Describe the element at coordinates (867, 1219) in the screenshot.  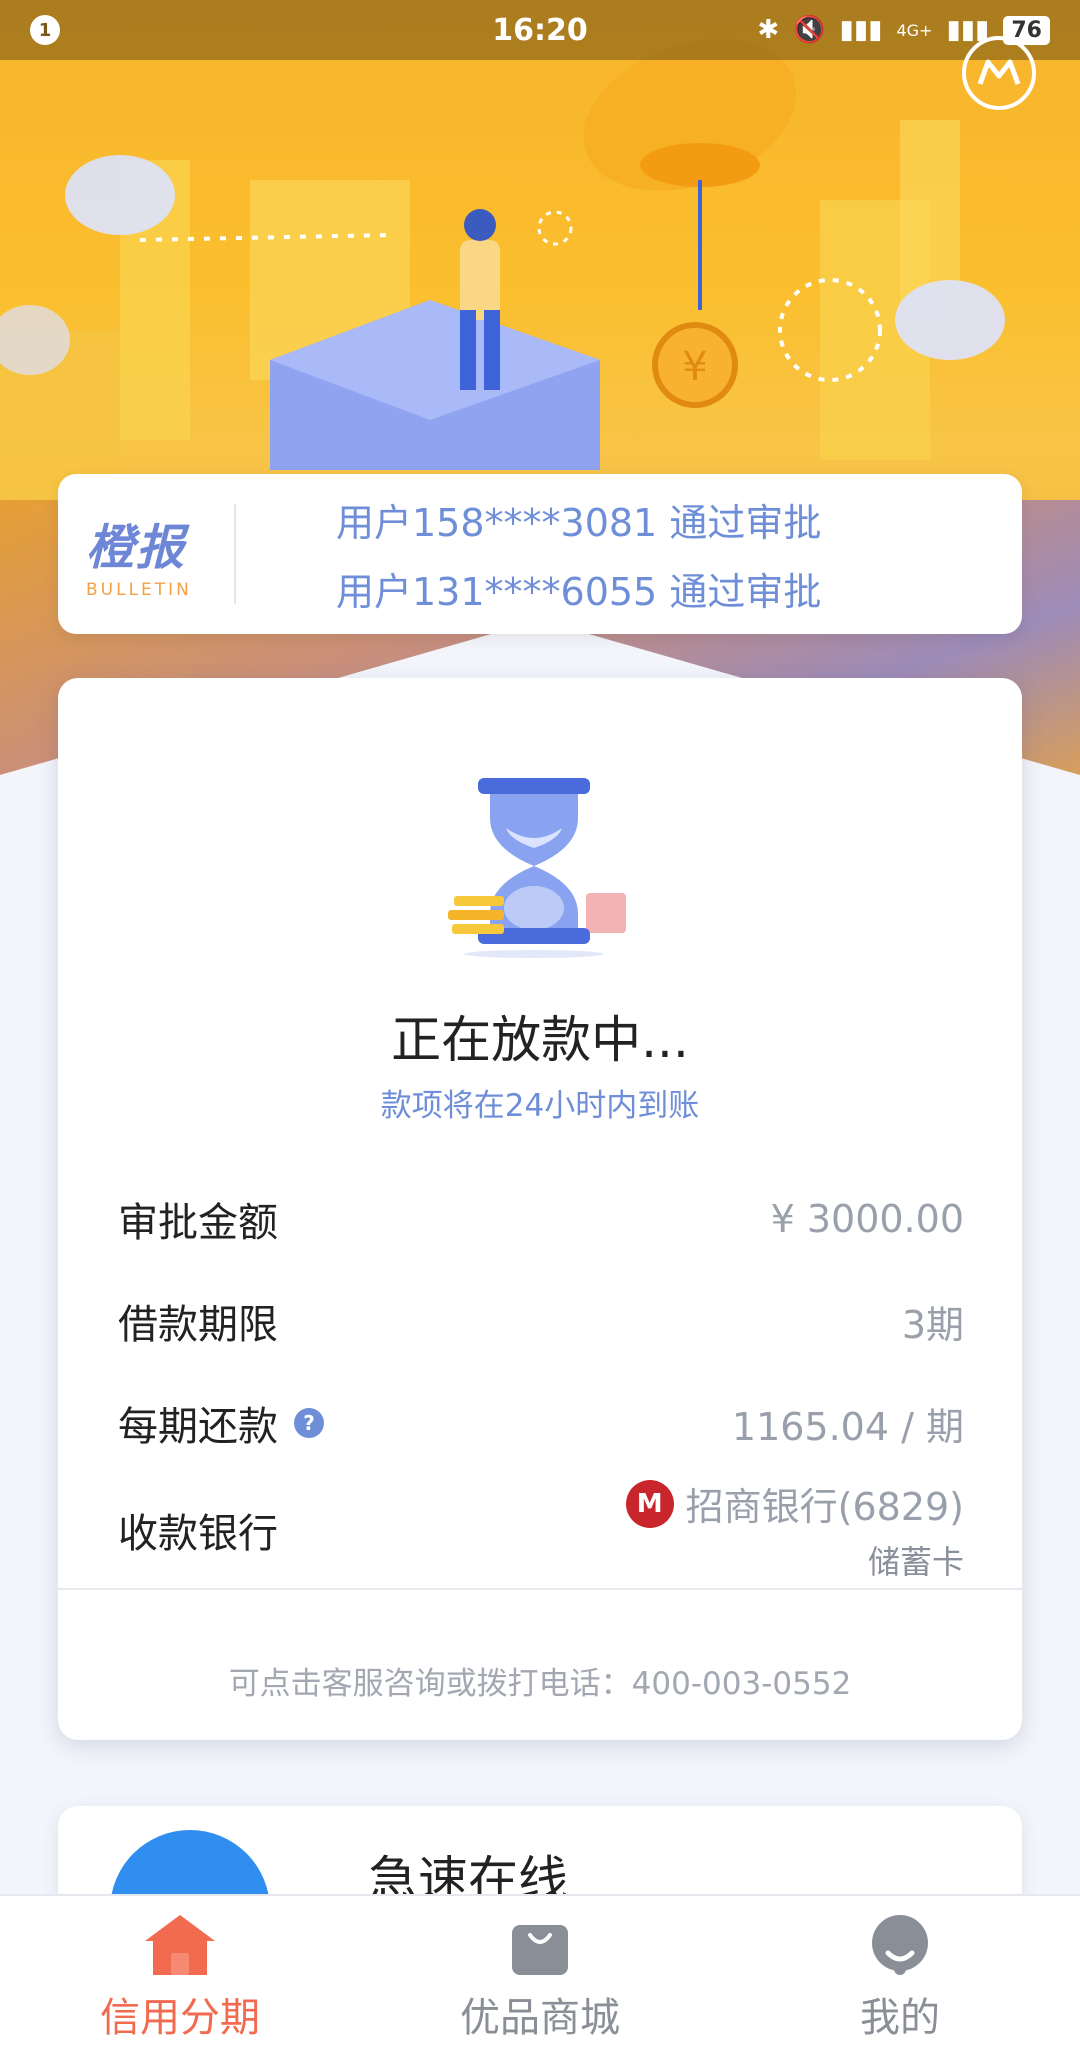
I see `row-value: ¥ 3000.00` at that location.